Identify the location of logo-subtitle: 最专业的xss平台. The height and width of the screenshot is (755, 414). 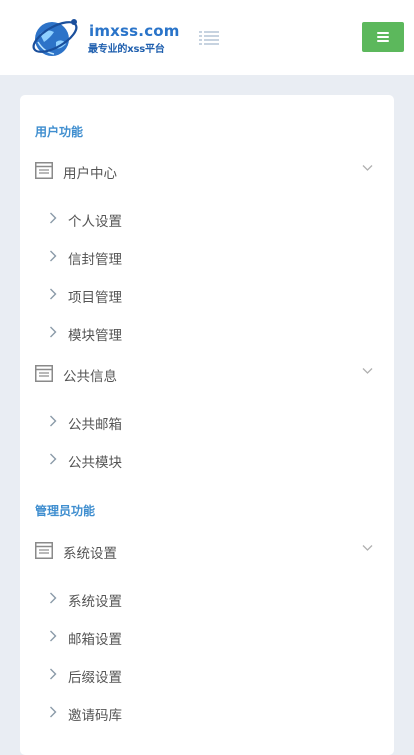
(126, 49).